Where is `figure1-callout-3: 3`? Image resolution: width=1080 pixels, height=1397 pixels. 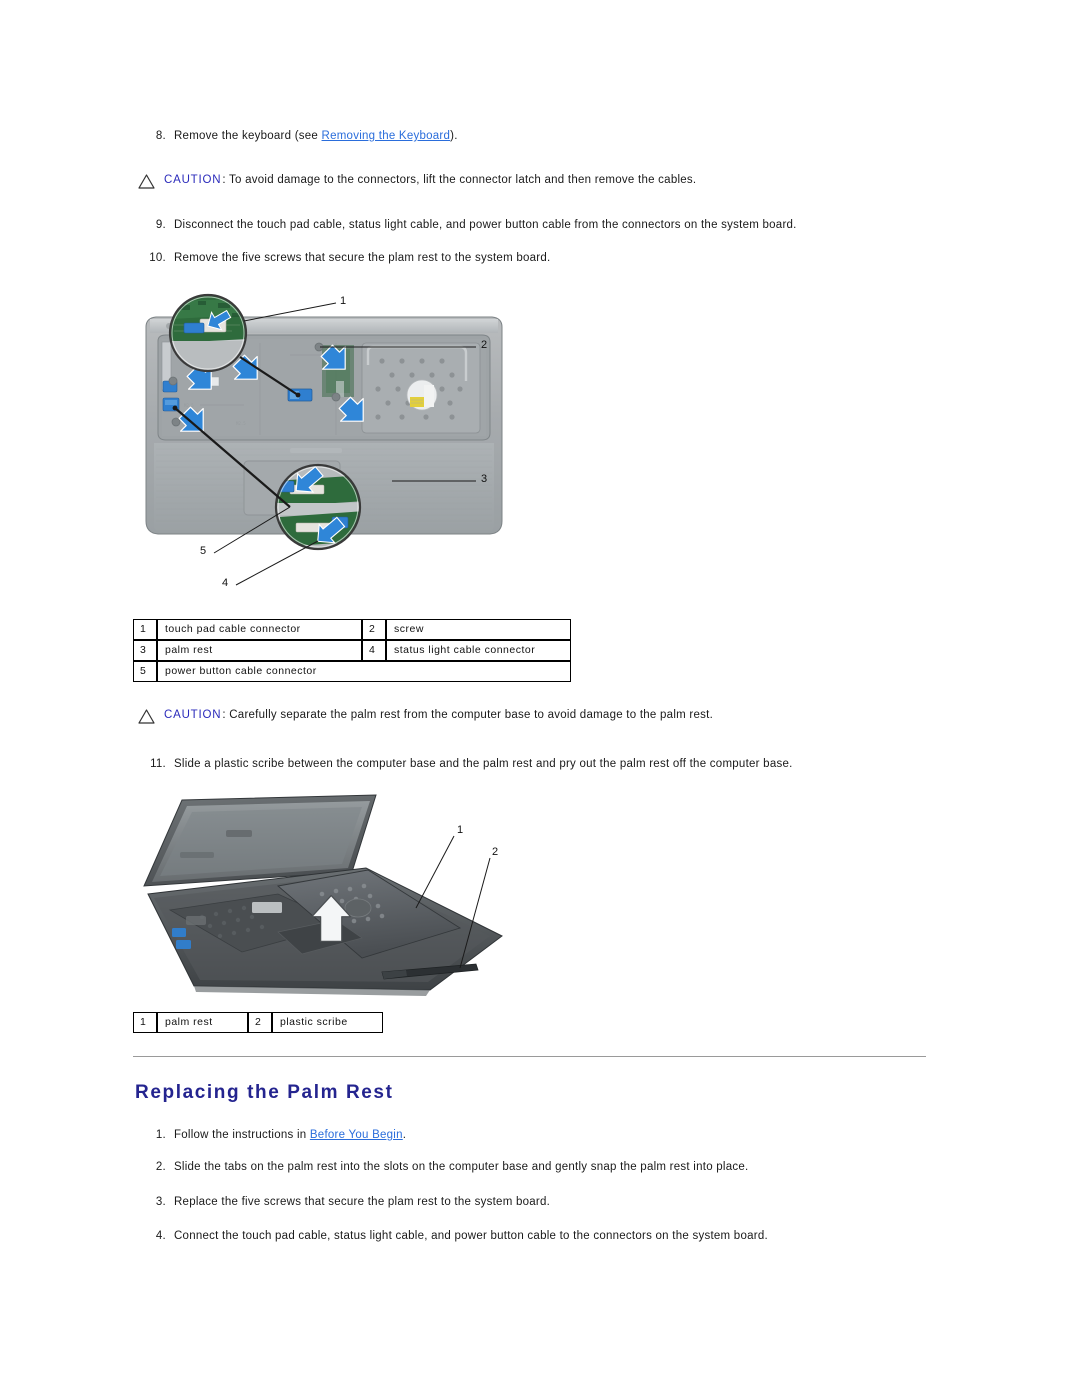 figure1-callout-3: 3 is located at coordinates (484, 479).